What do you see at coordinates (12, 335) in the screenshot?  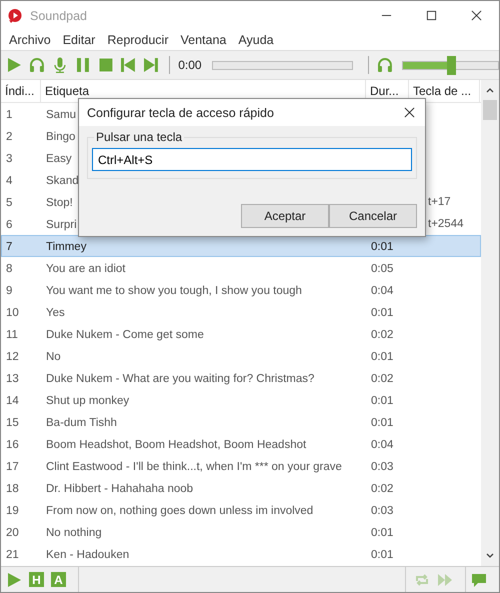 I see `index-cell: 11` at bounding box center [12, 335].